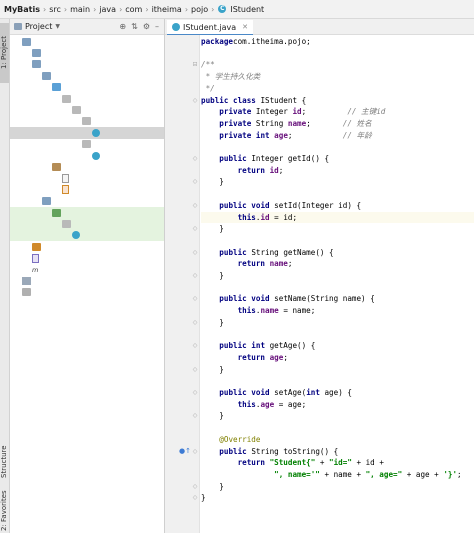 This screenshot has height=533, width=474. I want to click on project-tool-tab: 1: Project, so click(4, 53).